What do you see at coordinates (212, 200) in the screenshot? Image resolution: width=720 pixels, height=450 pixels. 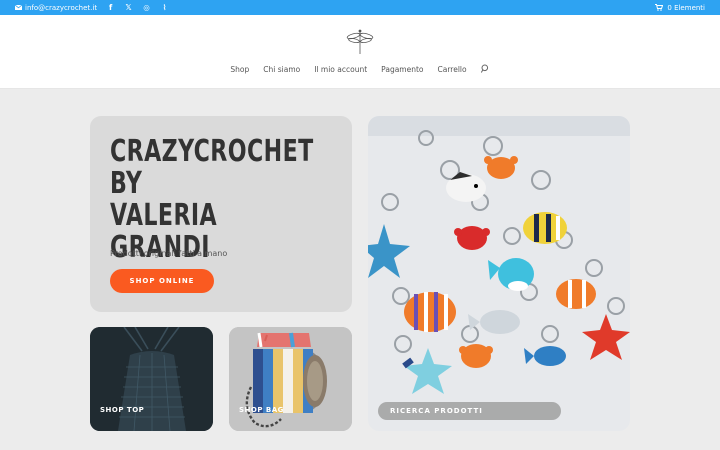 I see `hero-title: CRAZYCROCHET BY VALERIA GRANDI` at bounding box center [212, 200].